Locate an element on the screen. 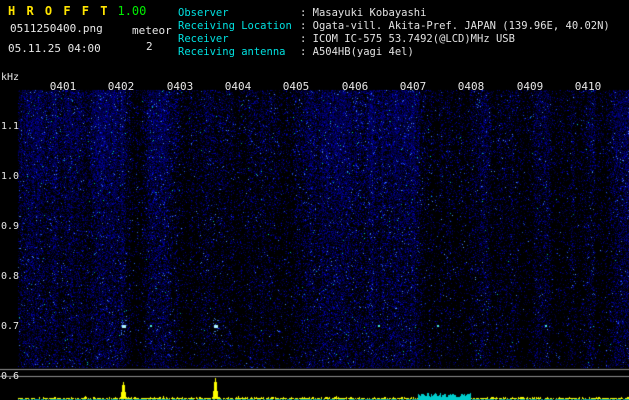 The image size is (629, 400). time-tick-label: 0403 is located at coordinates (180, 86).